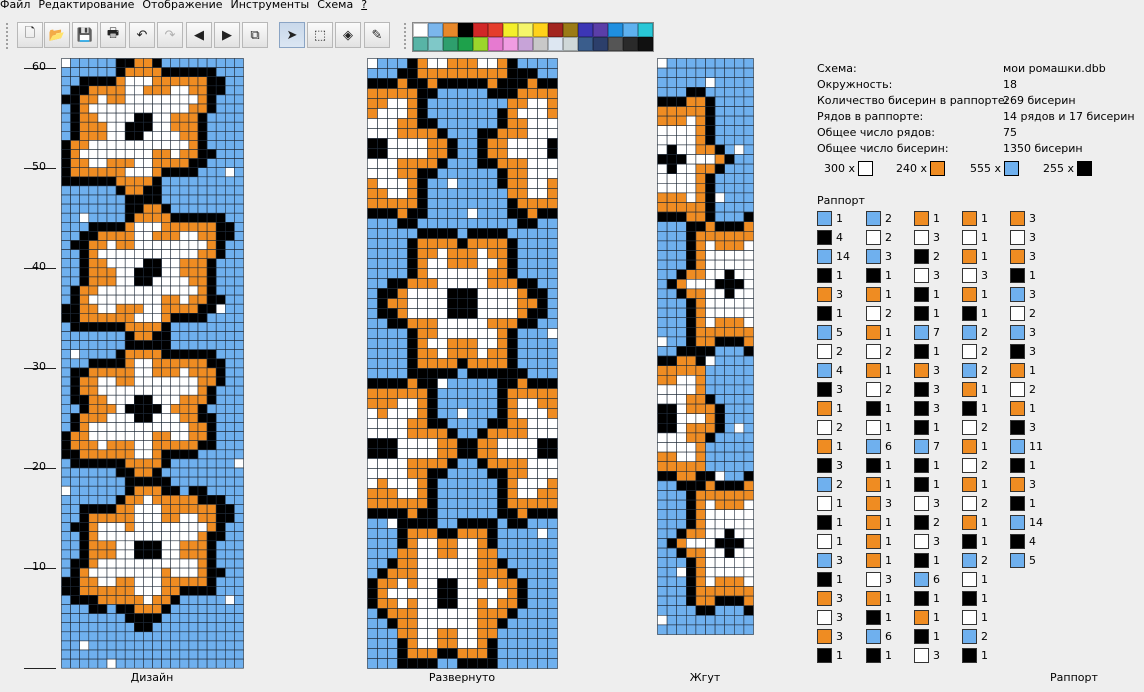 The image size is (1144, 692). I want to click on pointer-tool-button: ➤, so click(292, 35).